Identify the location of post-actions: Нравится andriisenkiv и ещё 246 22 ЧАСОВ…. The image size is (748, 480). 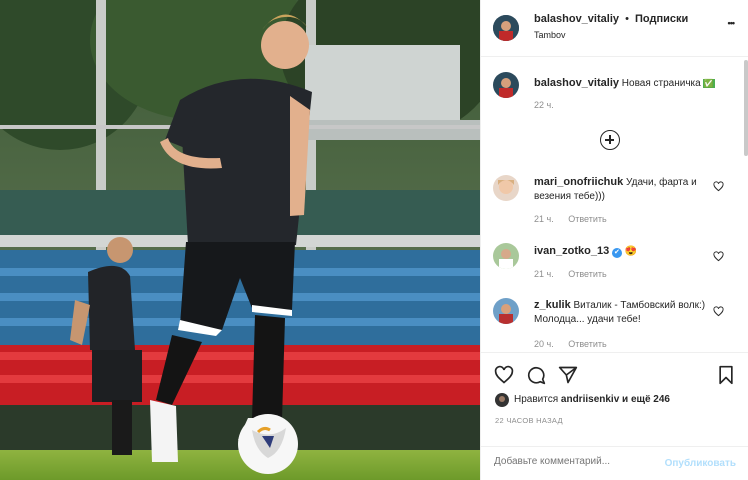
(614, 416).